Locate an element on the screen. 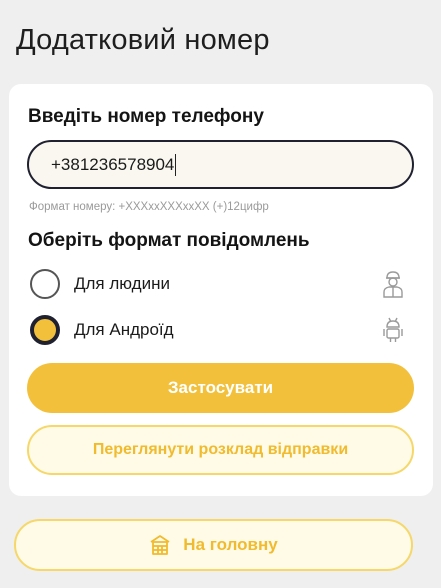  format-section-title: Оберіть формат повідомлень is located at coordinates (169, 240).